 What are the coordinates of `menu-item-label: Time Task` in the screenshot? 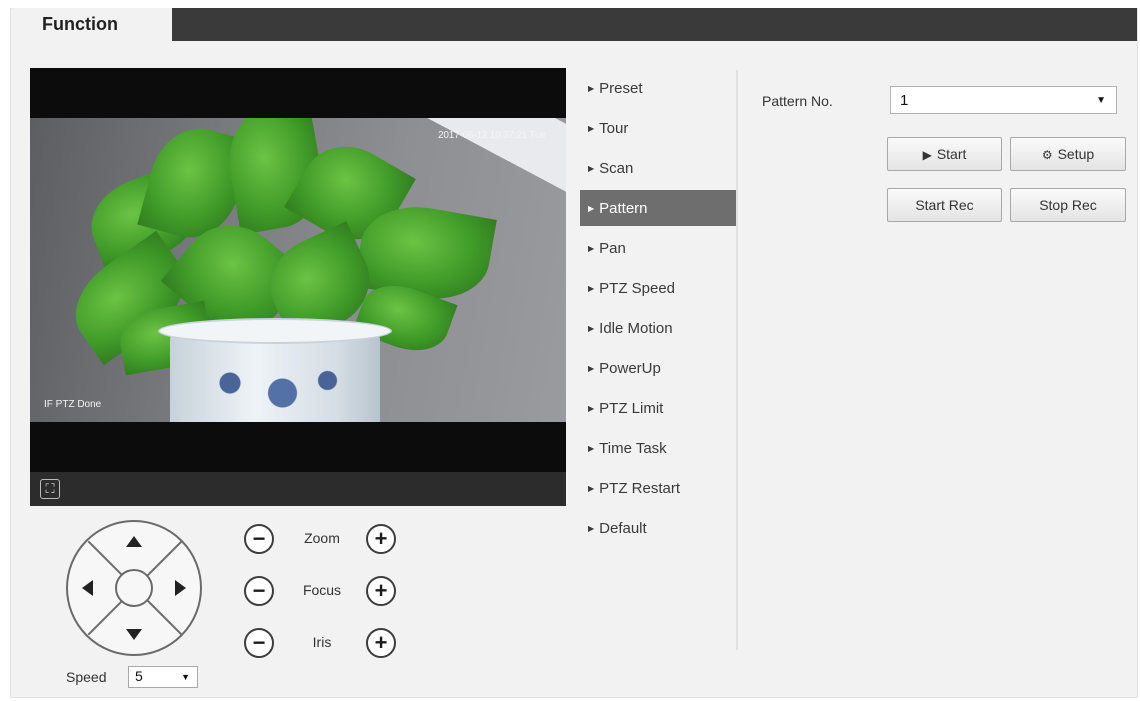 It's located at (633, 448).